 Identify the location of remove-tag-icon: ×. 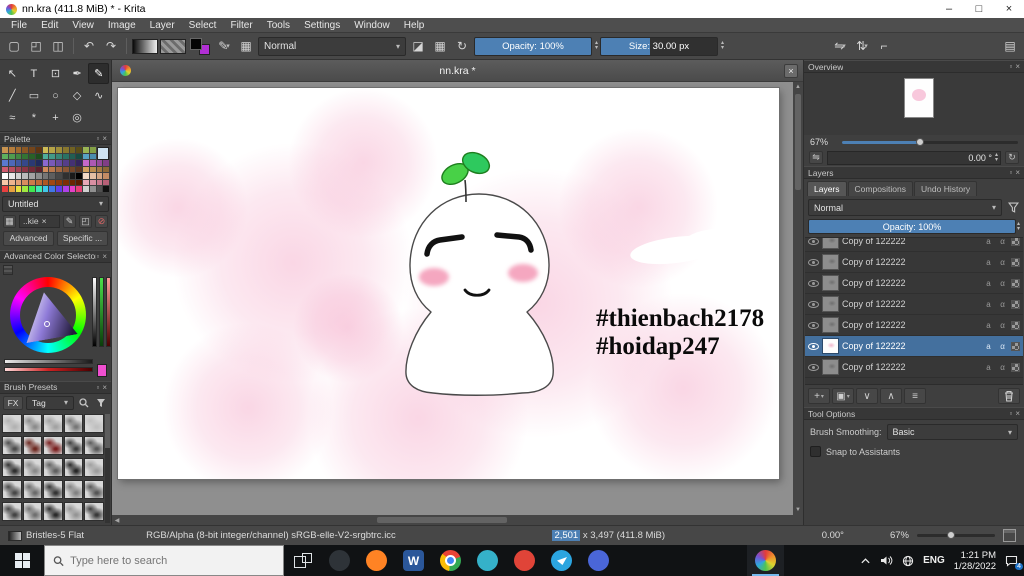
(44, 221).